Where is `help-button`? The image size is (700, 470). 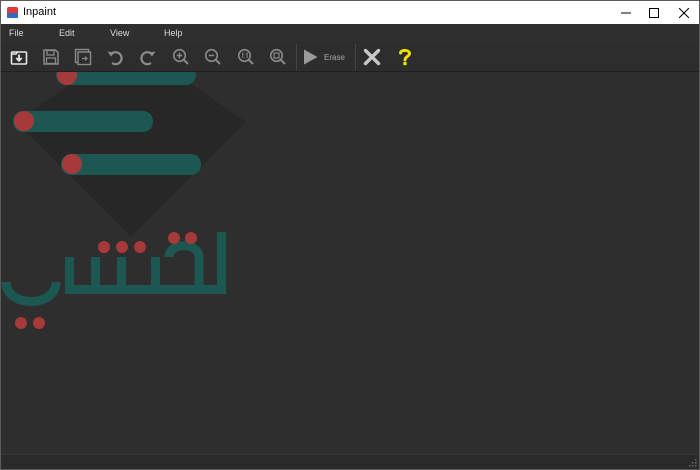 help-button is located at coordinates (405, 57).